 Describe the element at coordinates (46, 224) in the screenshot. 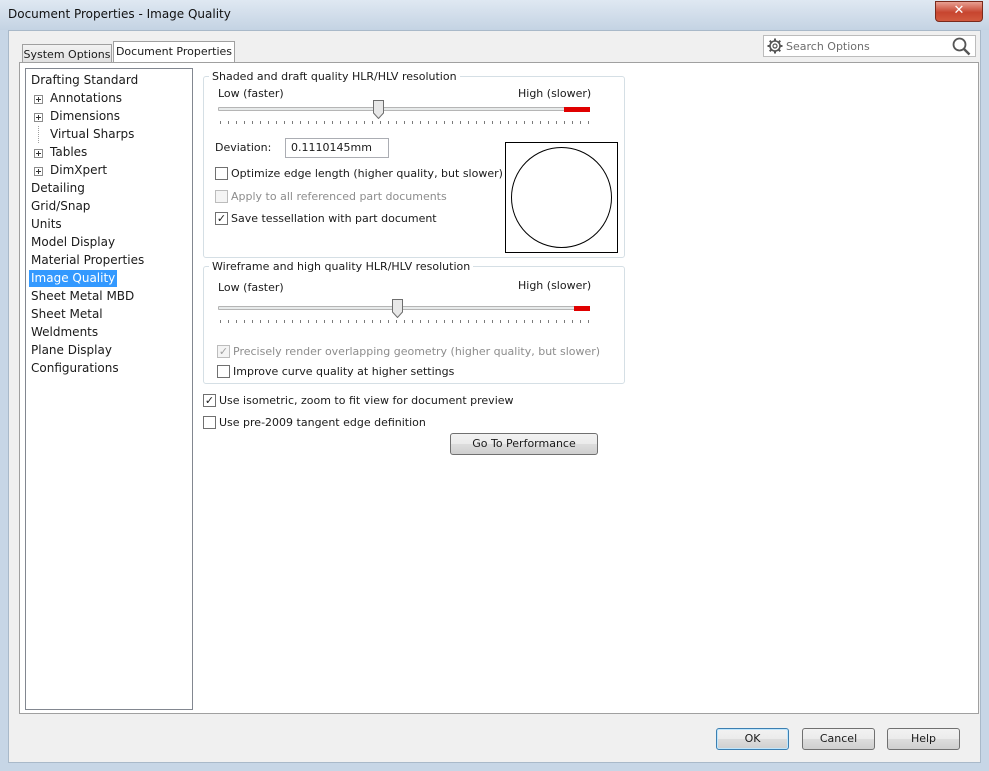

I see `tree-item-units: Units` at that location.